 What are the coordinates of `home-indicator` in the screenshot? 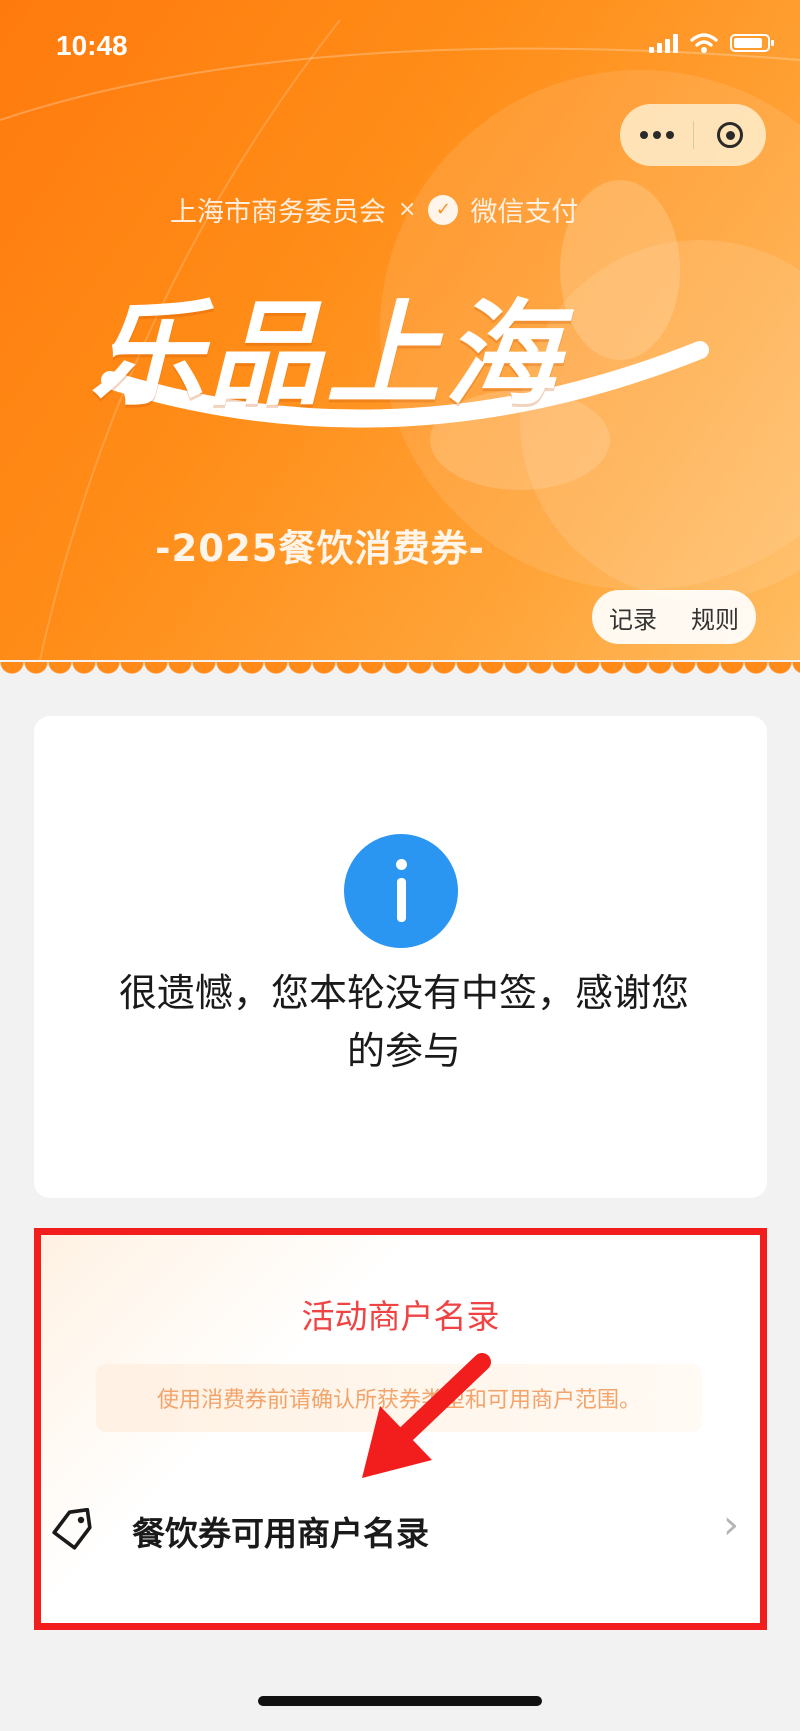 It's located at (400, 1701).